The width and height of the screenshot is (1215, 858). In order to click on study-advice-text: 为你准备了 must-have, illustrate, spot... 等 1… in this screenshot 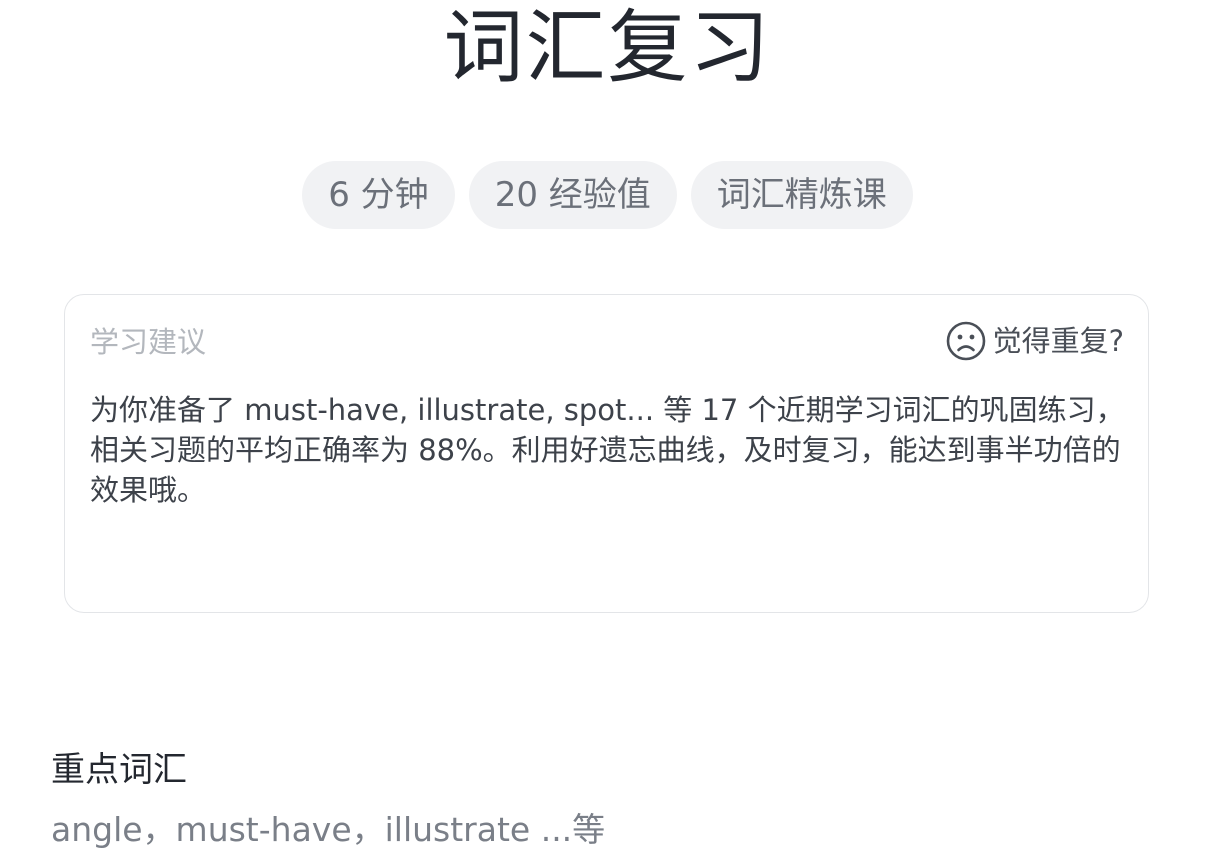, I will do `click(607, 450)`.